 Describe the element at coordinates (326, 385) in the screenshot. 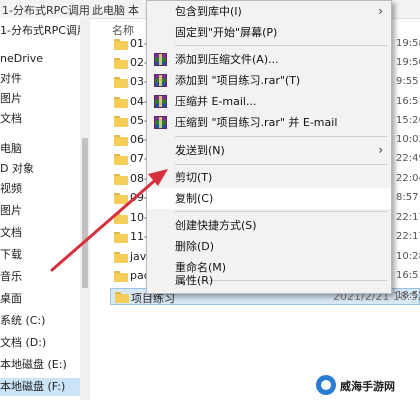

I see `site-logo-icon` at that location.